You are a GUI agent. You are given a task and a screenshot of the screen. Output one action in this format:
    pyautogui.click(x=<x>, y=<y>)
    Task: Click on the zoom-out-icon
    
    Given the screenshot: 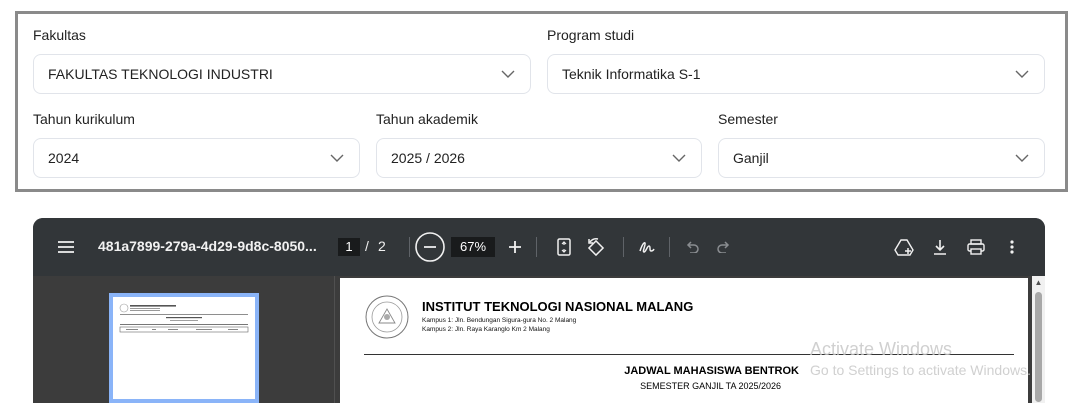 What is the action you would take?
    pyautogui.click(x=430, y=247)
    